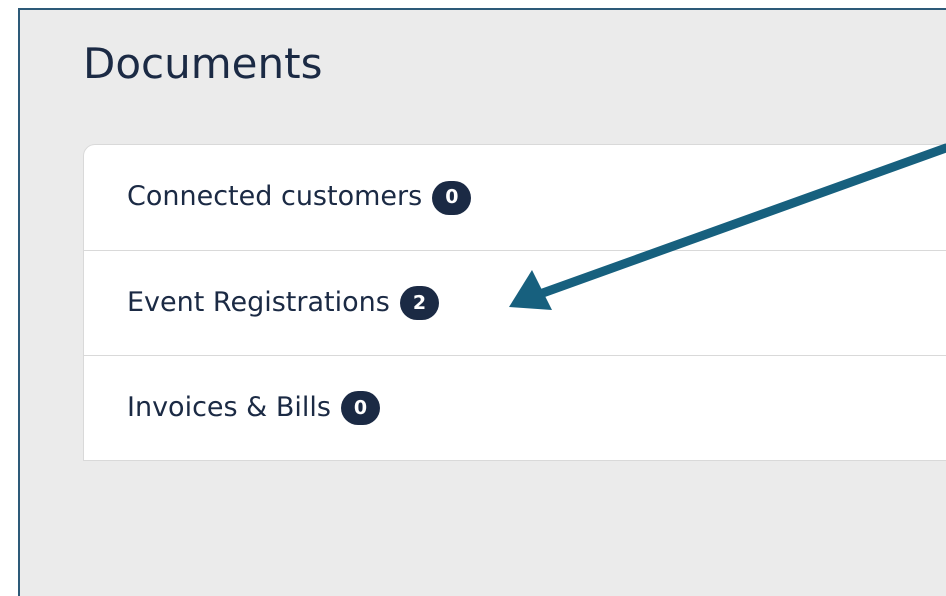 The image size is (946, 596). Describe the element at coordinates (420, 303) in the screenshot. I see `count-badge: 2` at that location.